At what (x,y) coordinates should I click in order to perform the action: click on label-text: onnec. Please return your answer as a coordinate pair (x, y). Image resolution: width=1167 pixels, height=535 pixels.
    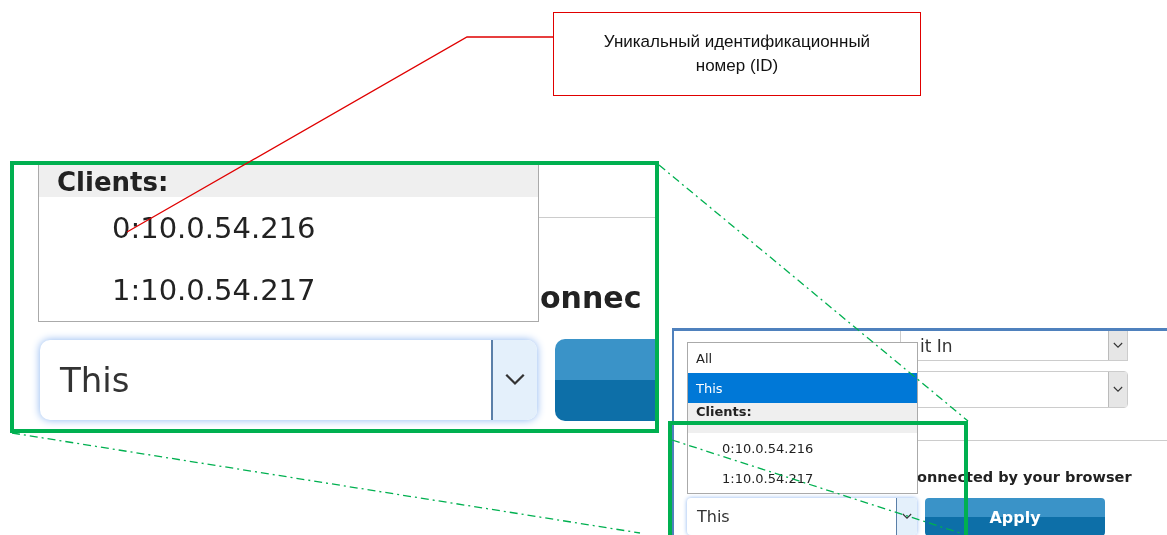
    Looking at the image, I should click on (591, 297).